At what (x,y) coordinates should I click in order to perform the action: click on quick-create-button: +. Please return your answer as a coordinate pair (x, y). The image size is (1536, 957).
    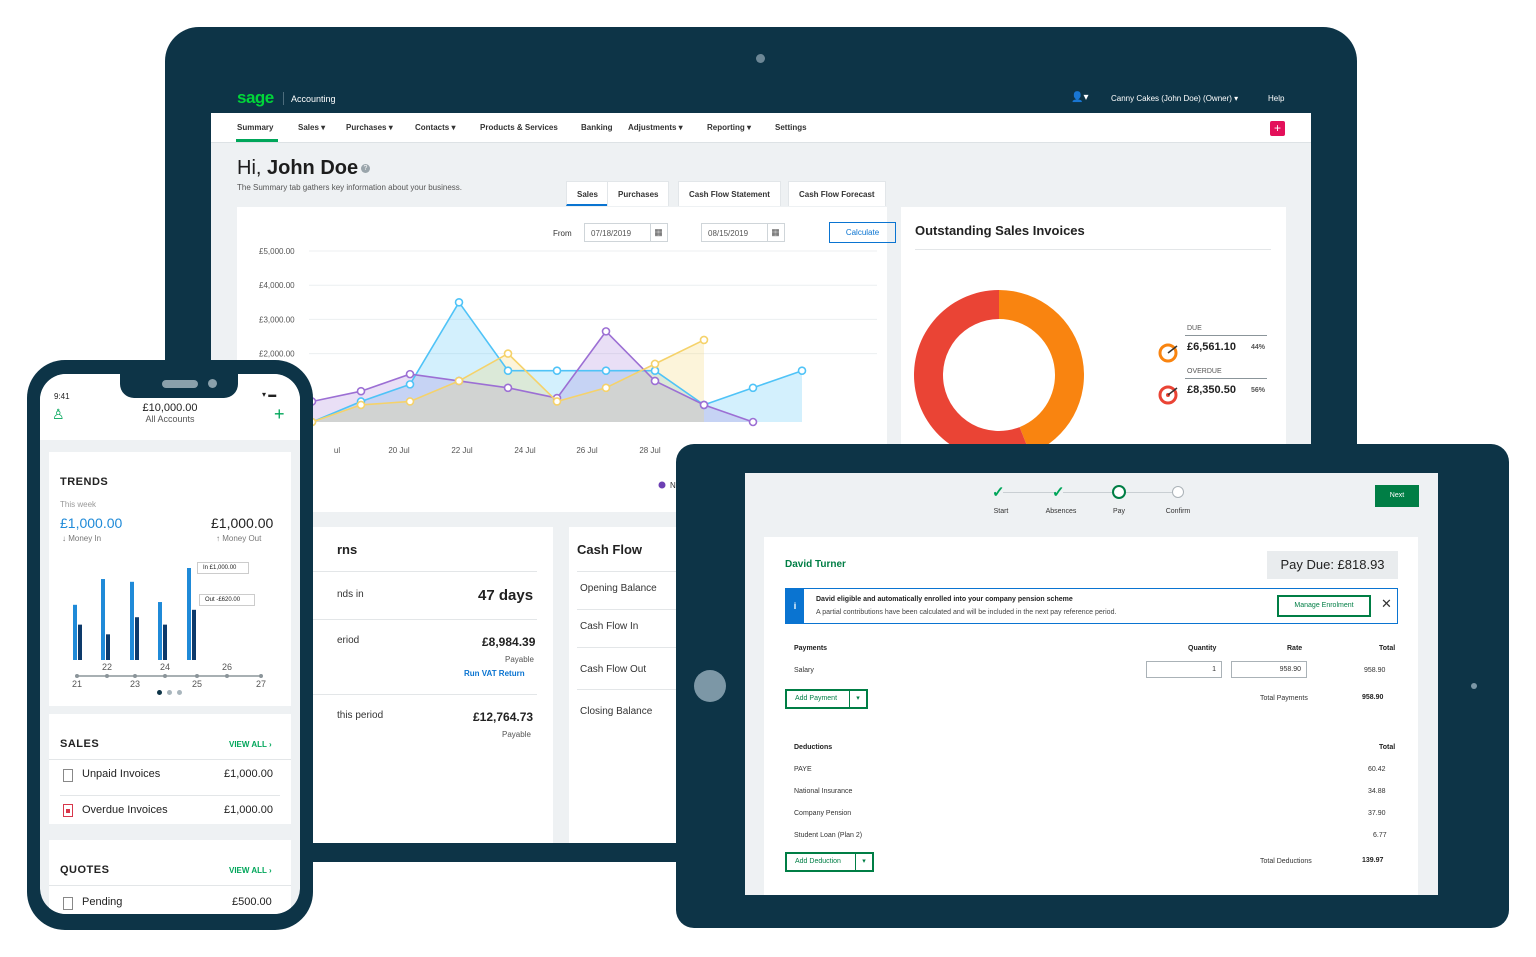
    Looking at the image, I should click on (1277, 128).